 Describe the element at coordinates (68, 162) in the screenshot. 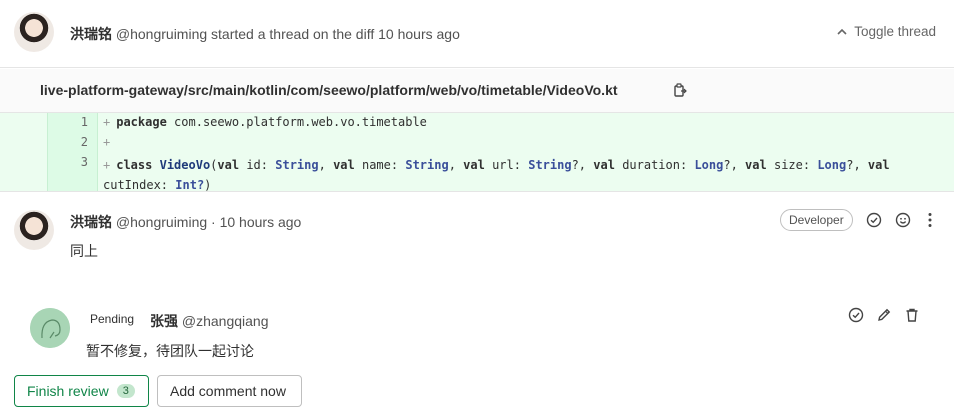

I see `line-number: 3` at that location.